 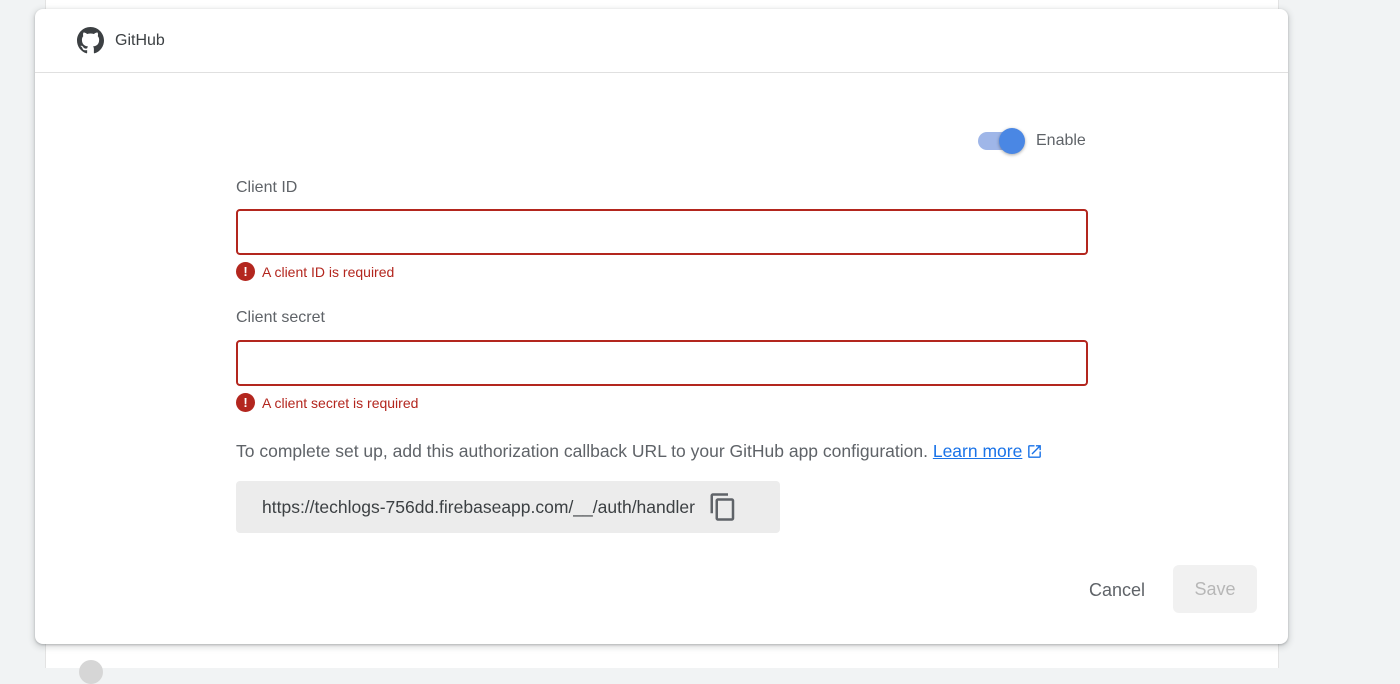 What do you see at coordinates (90, 40) in the screenshot?
I see `github-icon` at bounding box center [90, 40].